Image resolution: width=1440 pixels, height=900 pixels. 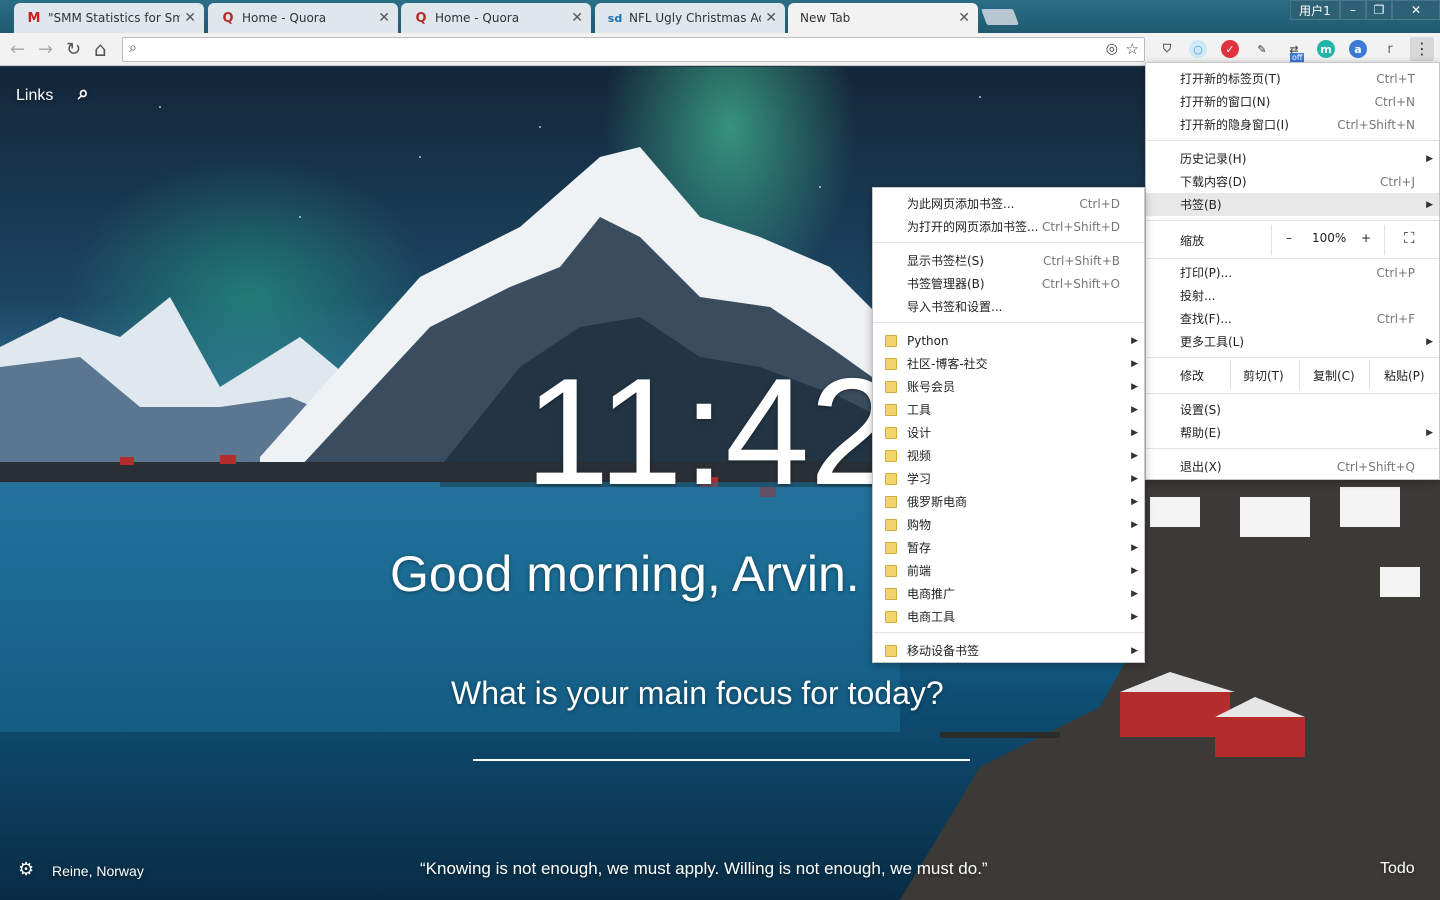 What do you see at coordinates (73, 49) in the screenshot?
I see `reload-icon: ↻` at bounding box center [73, 49].